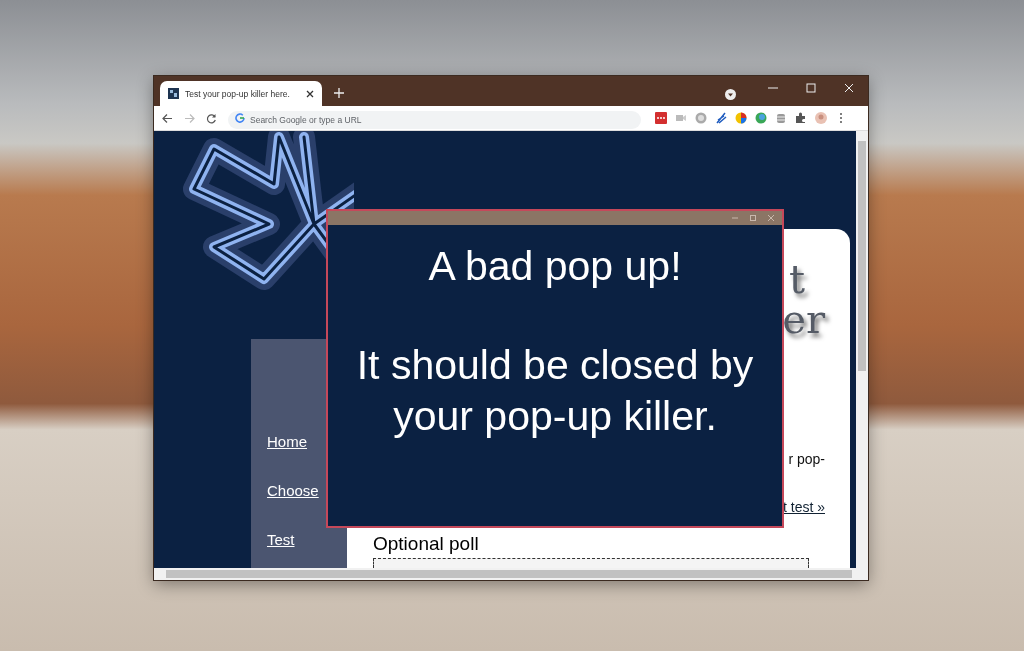  Describe the element at coordinates (555, 391) in the screenshot. I see `popup-message: It should be closed by your pop-up killer.` at that location.